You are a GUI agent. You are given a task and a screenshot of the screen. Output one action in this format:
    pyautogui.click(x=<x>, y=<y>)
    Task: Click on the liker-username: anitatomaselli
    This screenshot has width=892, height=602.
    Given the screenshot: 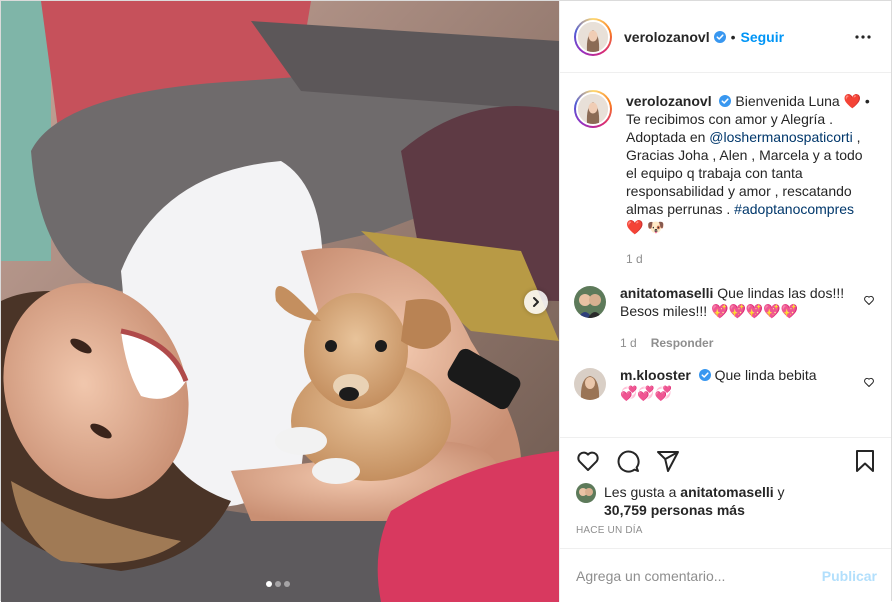 What is the action you would take?
    pyautogui.click(x=726, y=492)
    